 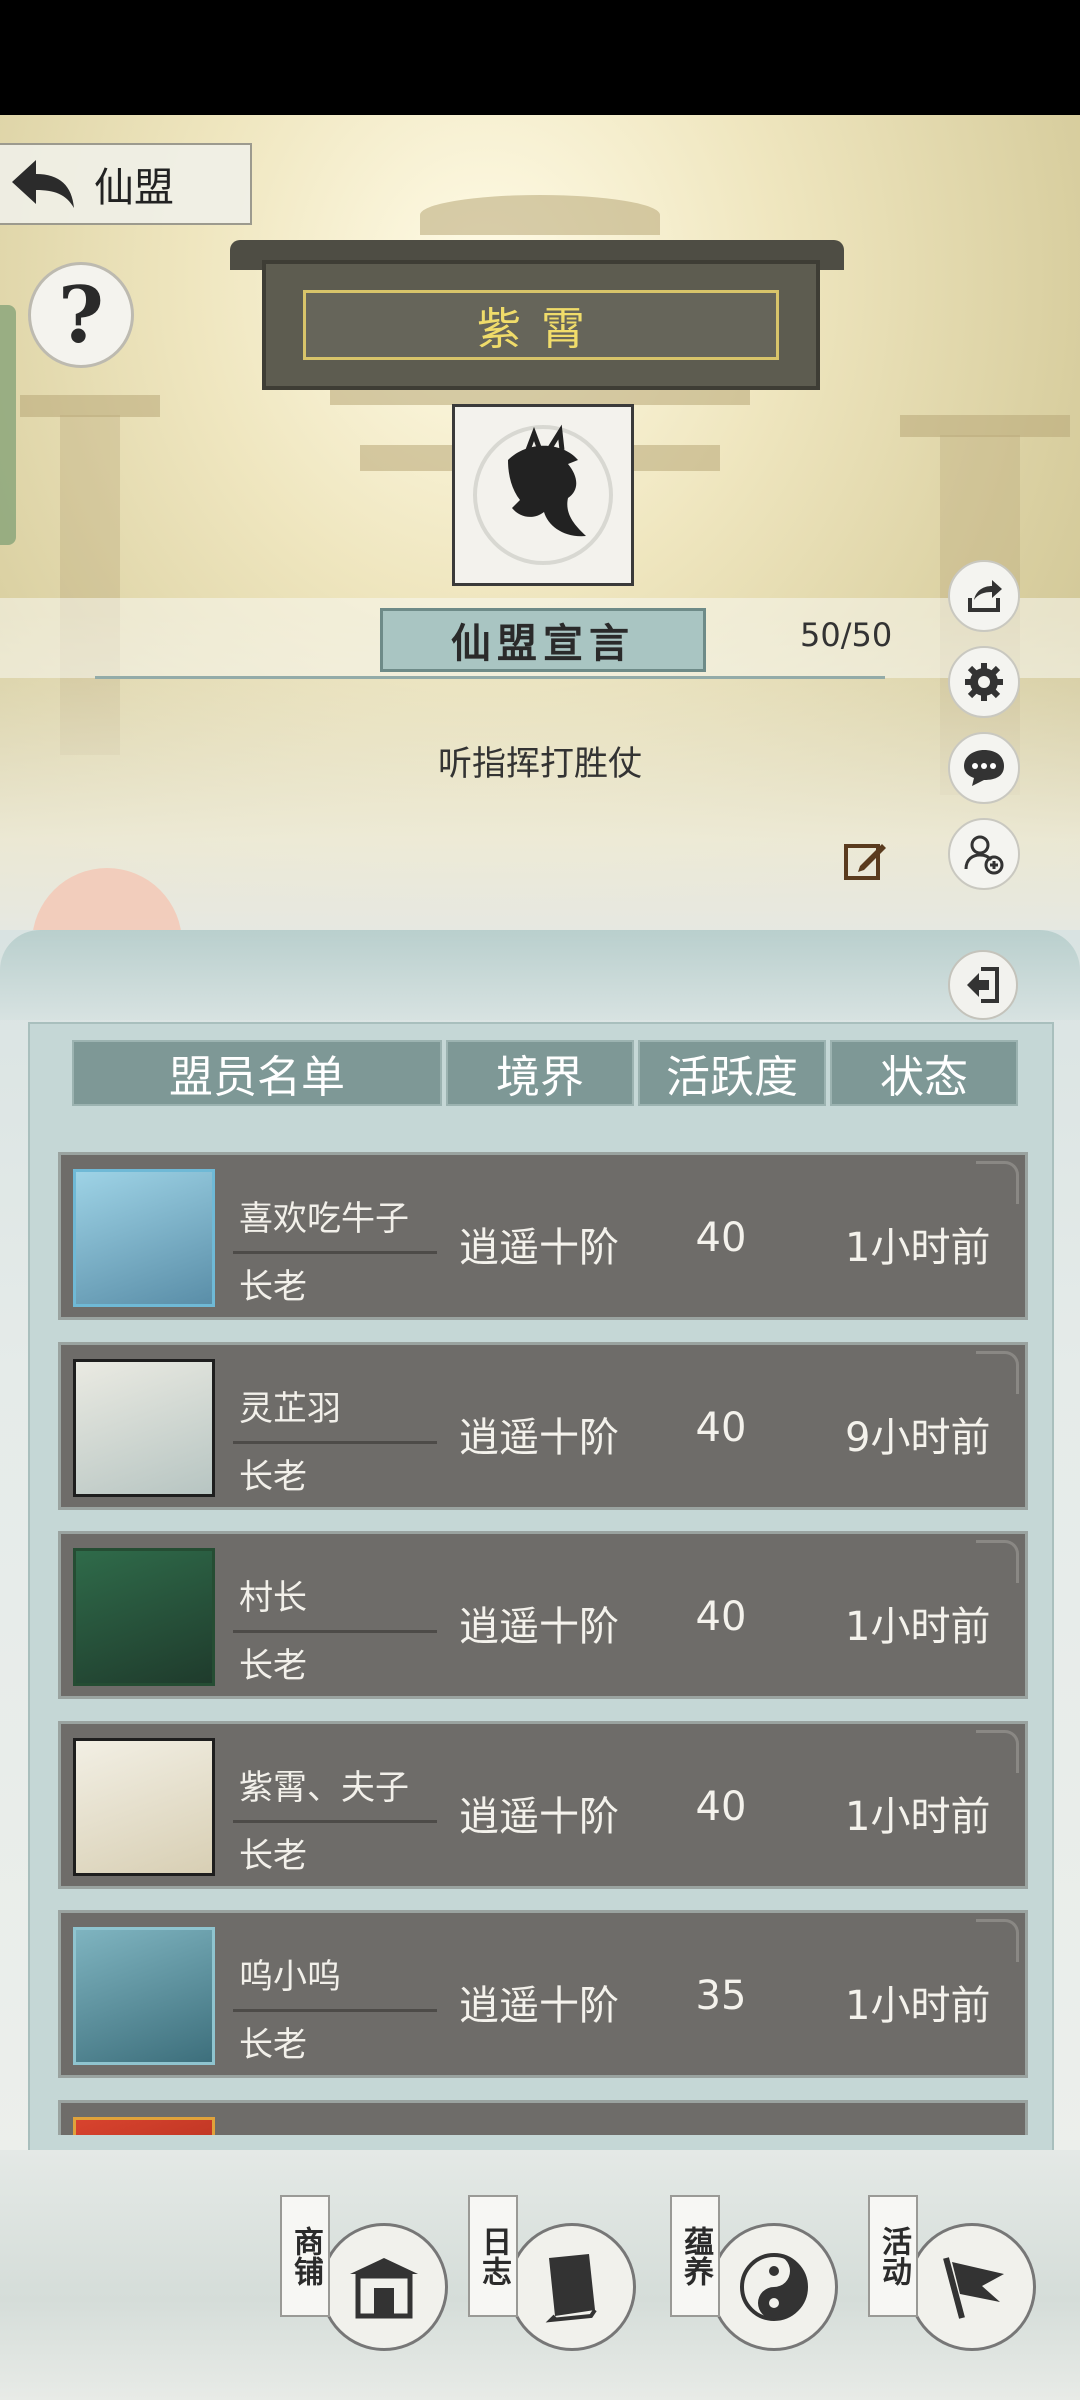 I want to click on member-name: 喜欢吃牛子, so click(x=324, y=1219).